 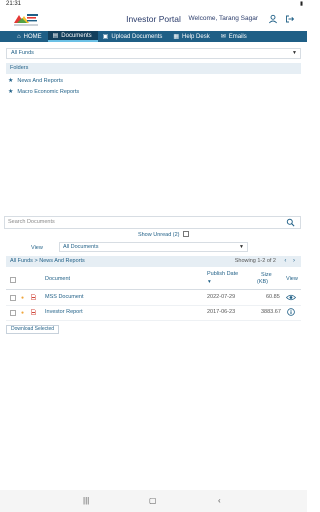 I want to click on show-unread-toggle: Show Unread (2), so click(x=153, y=235).